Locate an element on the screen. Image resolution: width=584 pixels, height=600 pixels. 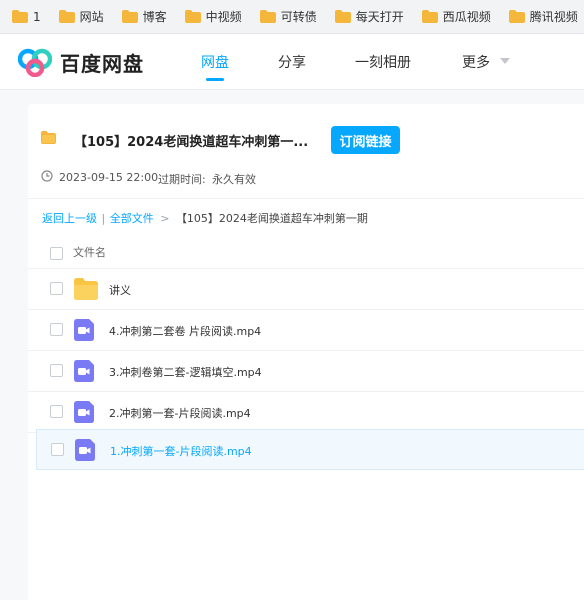
brand-name: 百度网盘 is located at coordinates (102, 63).